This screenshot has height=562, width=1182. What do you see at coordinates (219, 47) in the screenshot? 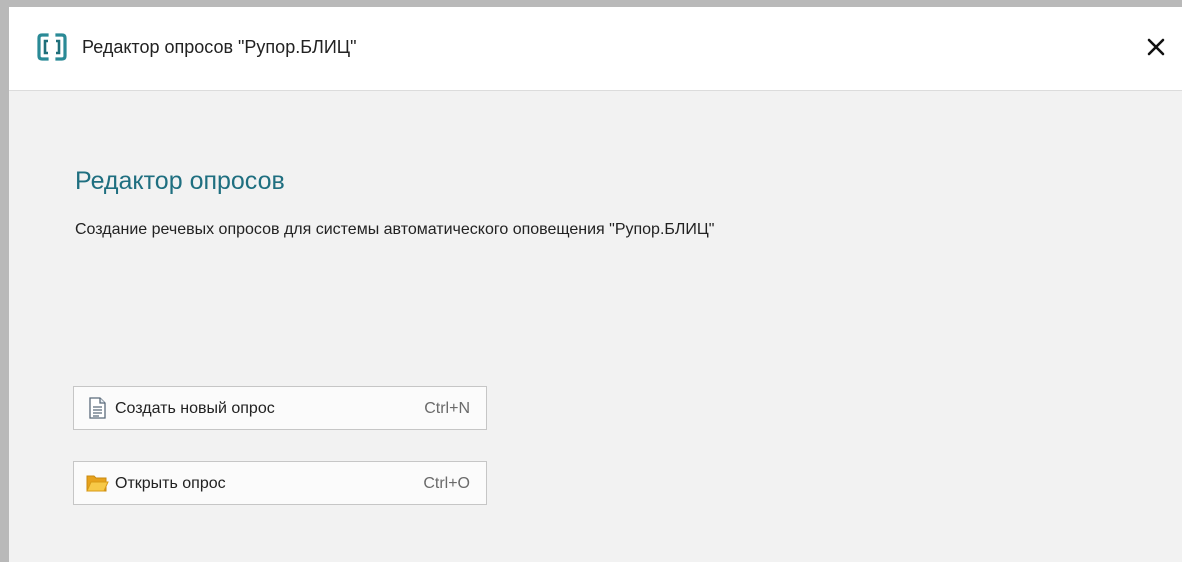
I see `window-title: Редактор опросов "Рупор.БЛИЦ"` at bounding box center [219, 47].